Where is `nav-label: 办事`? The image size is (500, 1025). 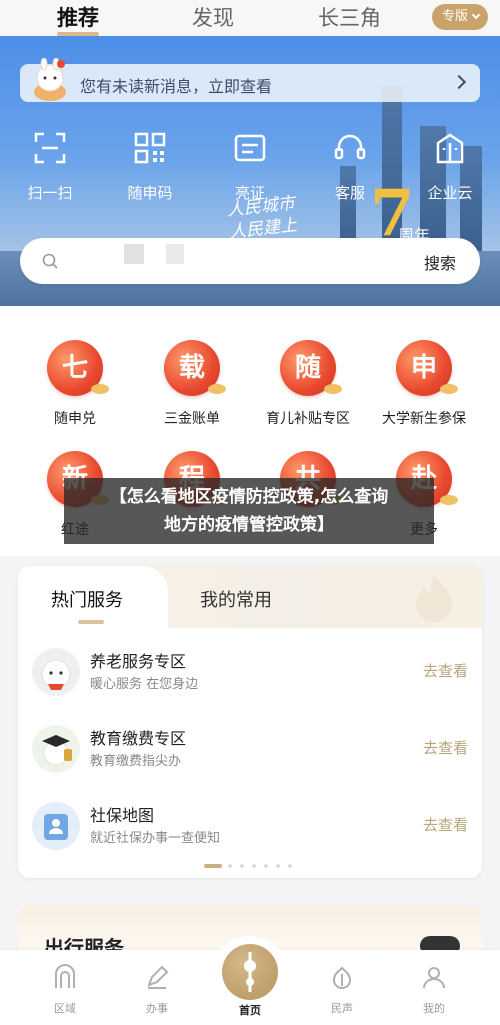
nav-label: 办事 is located at coordinates (157, 1008).